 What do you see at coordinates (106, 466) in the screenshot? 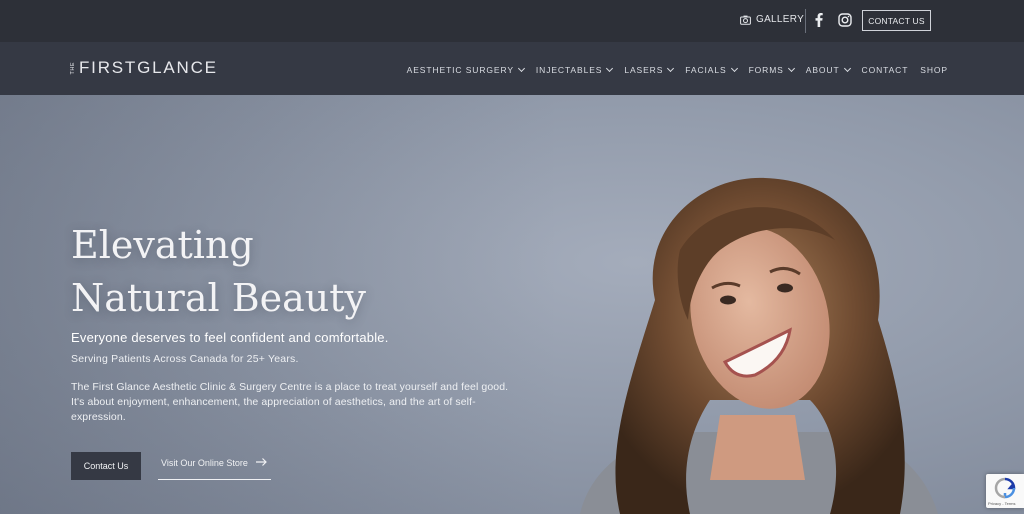
I see `hero-contact-button: Contact Us` at bounding box center [106, 466].